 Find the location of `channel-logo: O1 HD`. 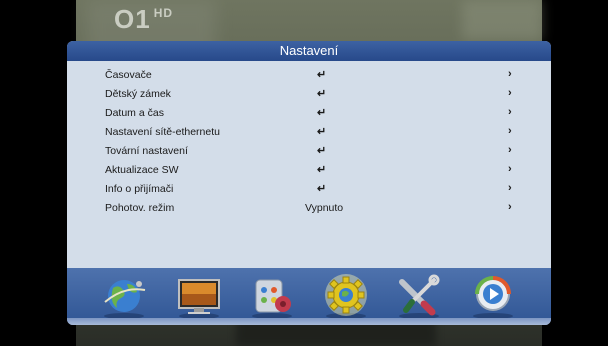

channel-logo: O1 HD is located at coordinates (144, 19).